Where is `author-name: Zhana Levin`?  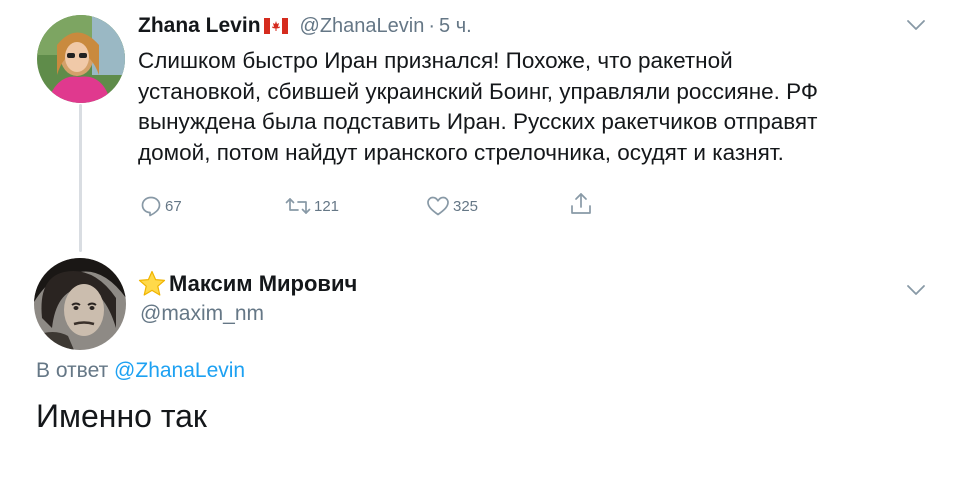
author-name: Zhana Levin is located at coordinates (199, 26).